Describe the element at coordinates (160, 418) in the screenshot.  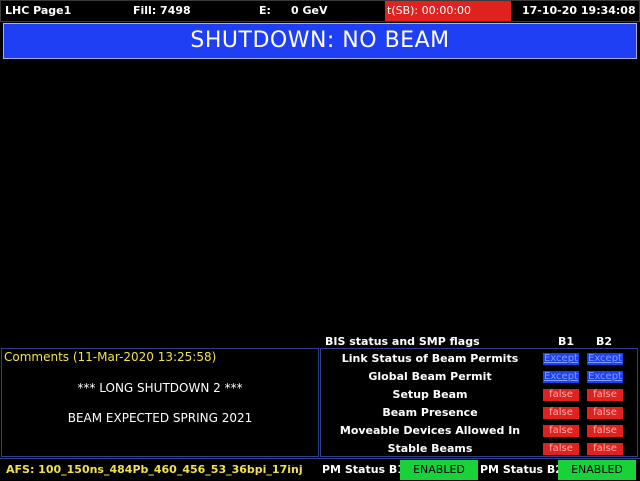
I see `comment-line-2: BEAM EXPECTED SPRING 2021` at that location.